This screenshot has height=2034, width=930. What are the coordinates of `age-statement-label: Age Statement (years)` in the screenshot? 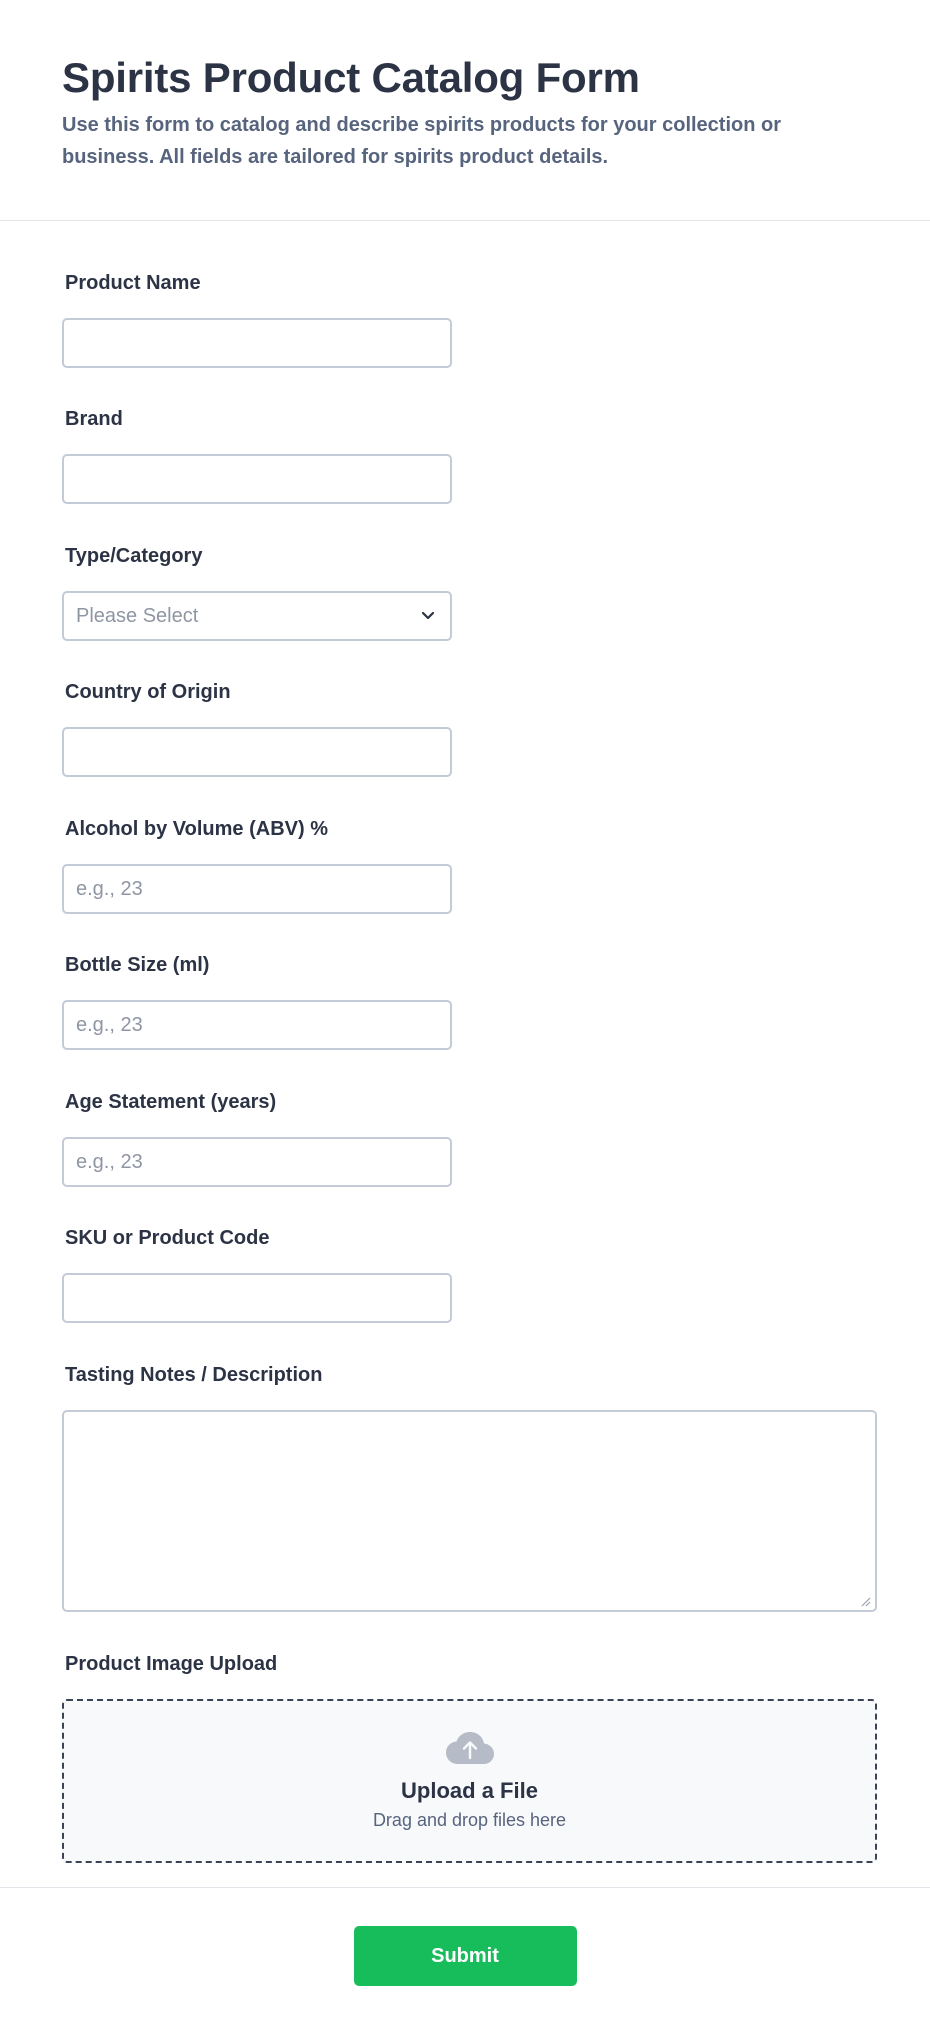 It's located at (171, 1102).